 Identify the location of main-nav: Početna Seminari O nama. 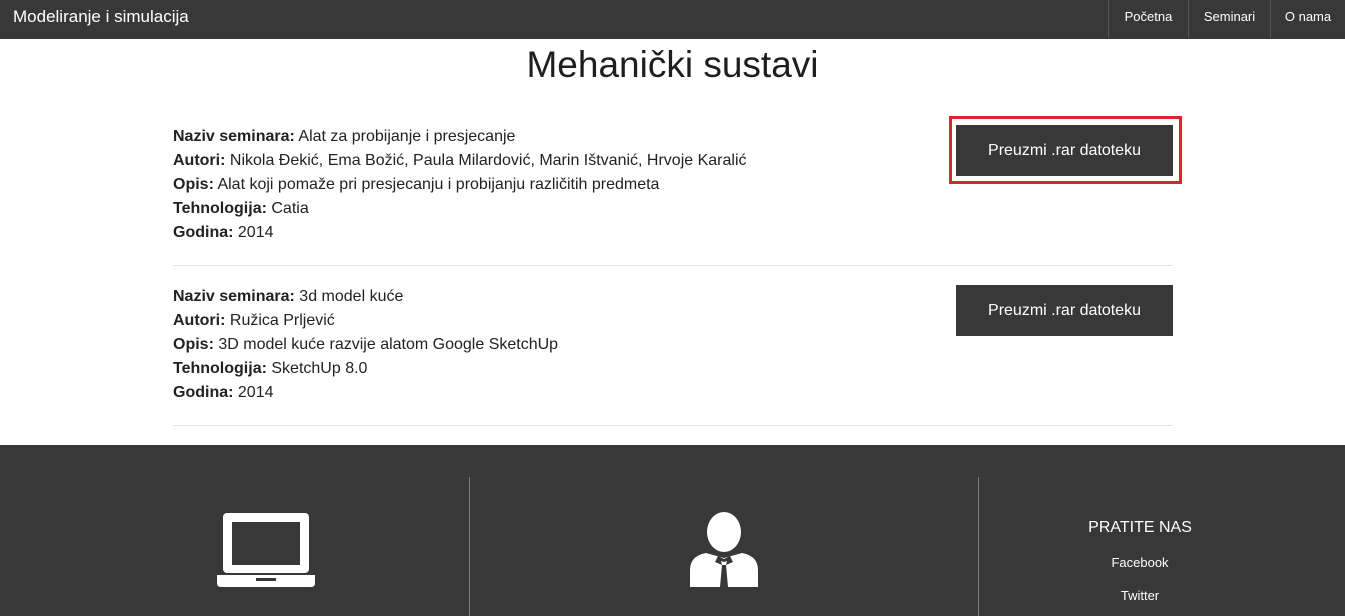
(1226, 19).